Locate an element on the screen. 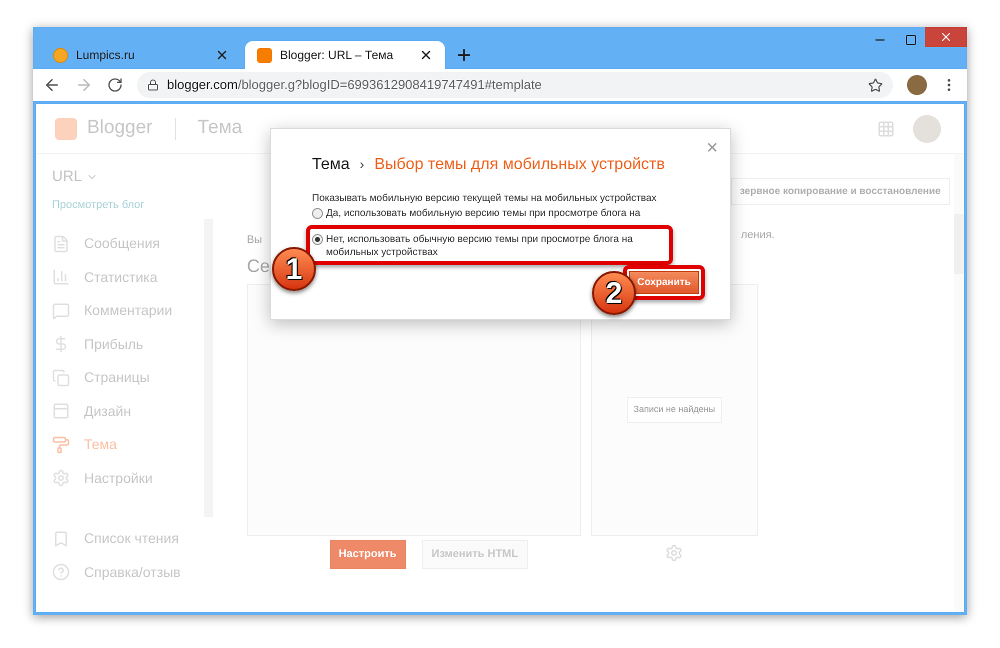 The width and height of the screenshot is (1000, 648). view-blog-link: Просмотреть блог is located at coordinates (128, 204).